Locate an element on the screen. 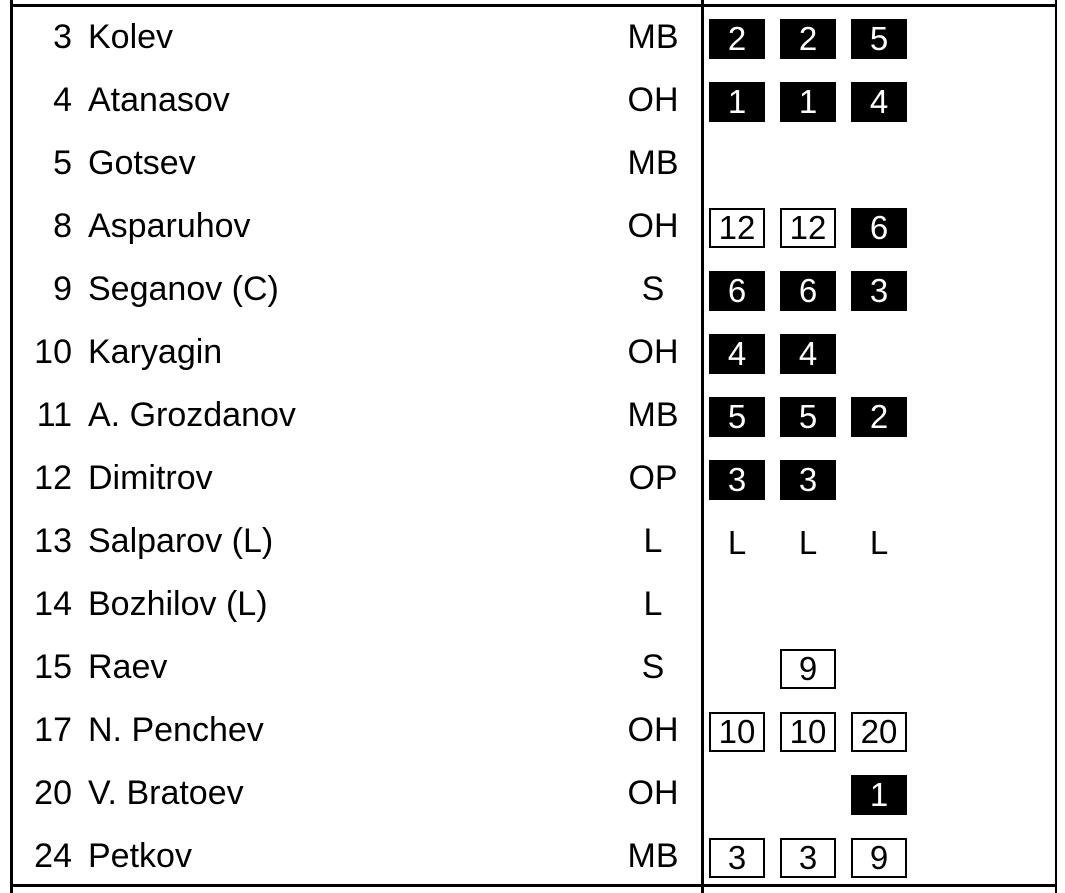  set-2-cell: 12 is located at coordinates (808, 228).